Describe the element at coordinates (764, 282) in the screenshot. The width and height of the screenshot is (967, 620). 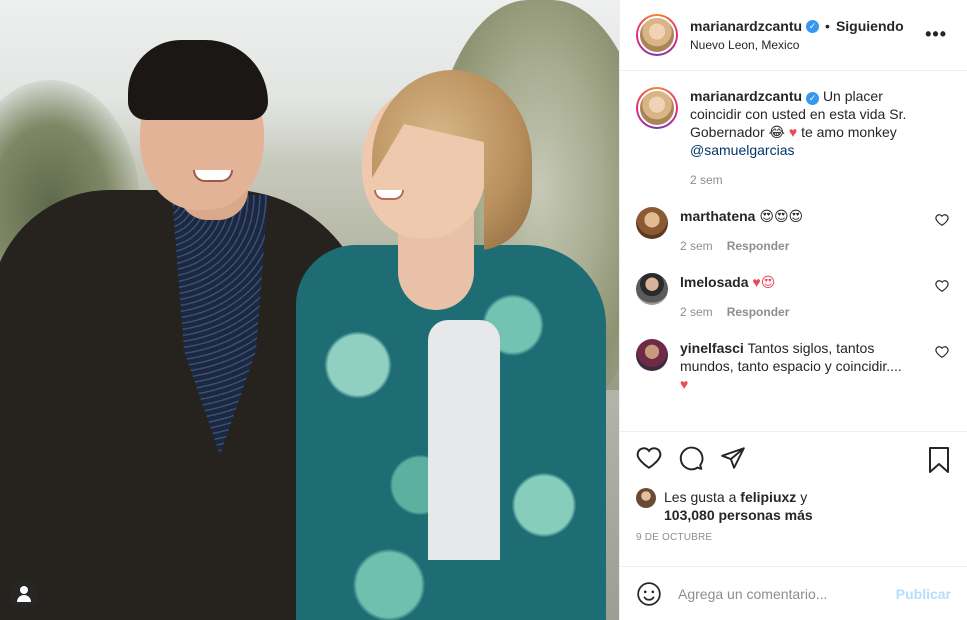
I see `comment-text: ♥😍` at that location.